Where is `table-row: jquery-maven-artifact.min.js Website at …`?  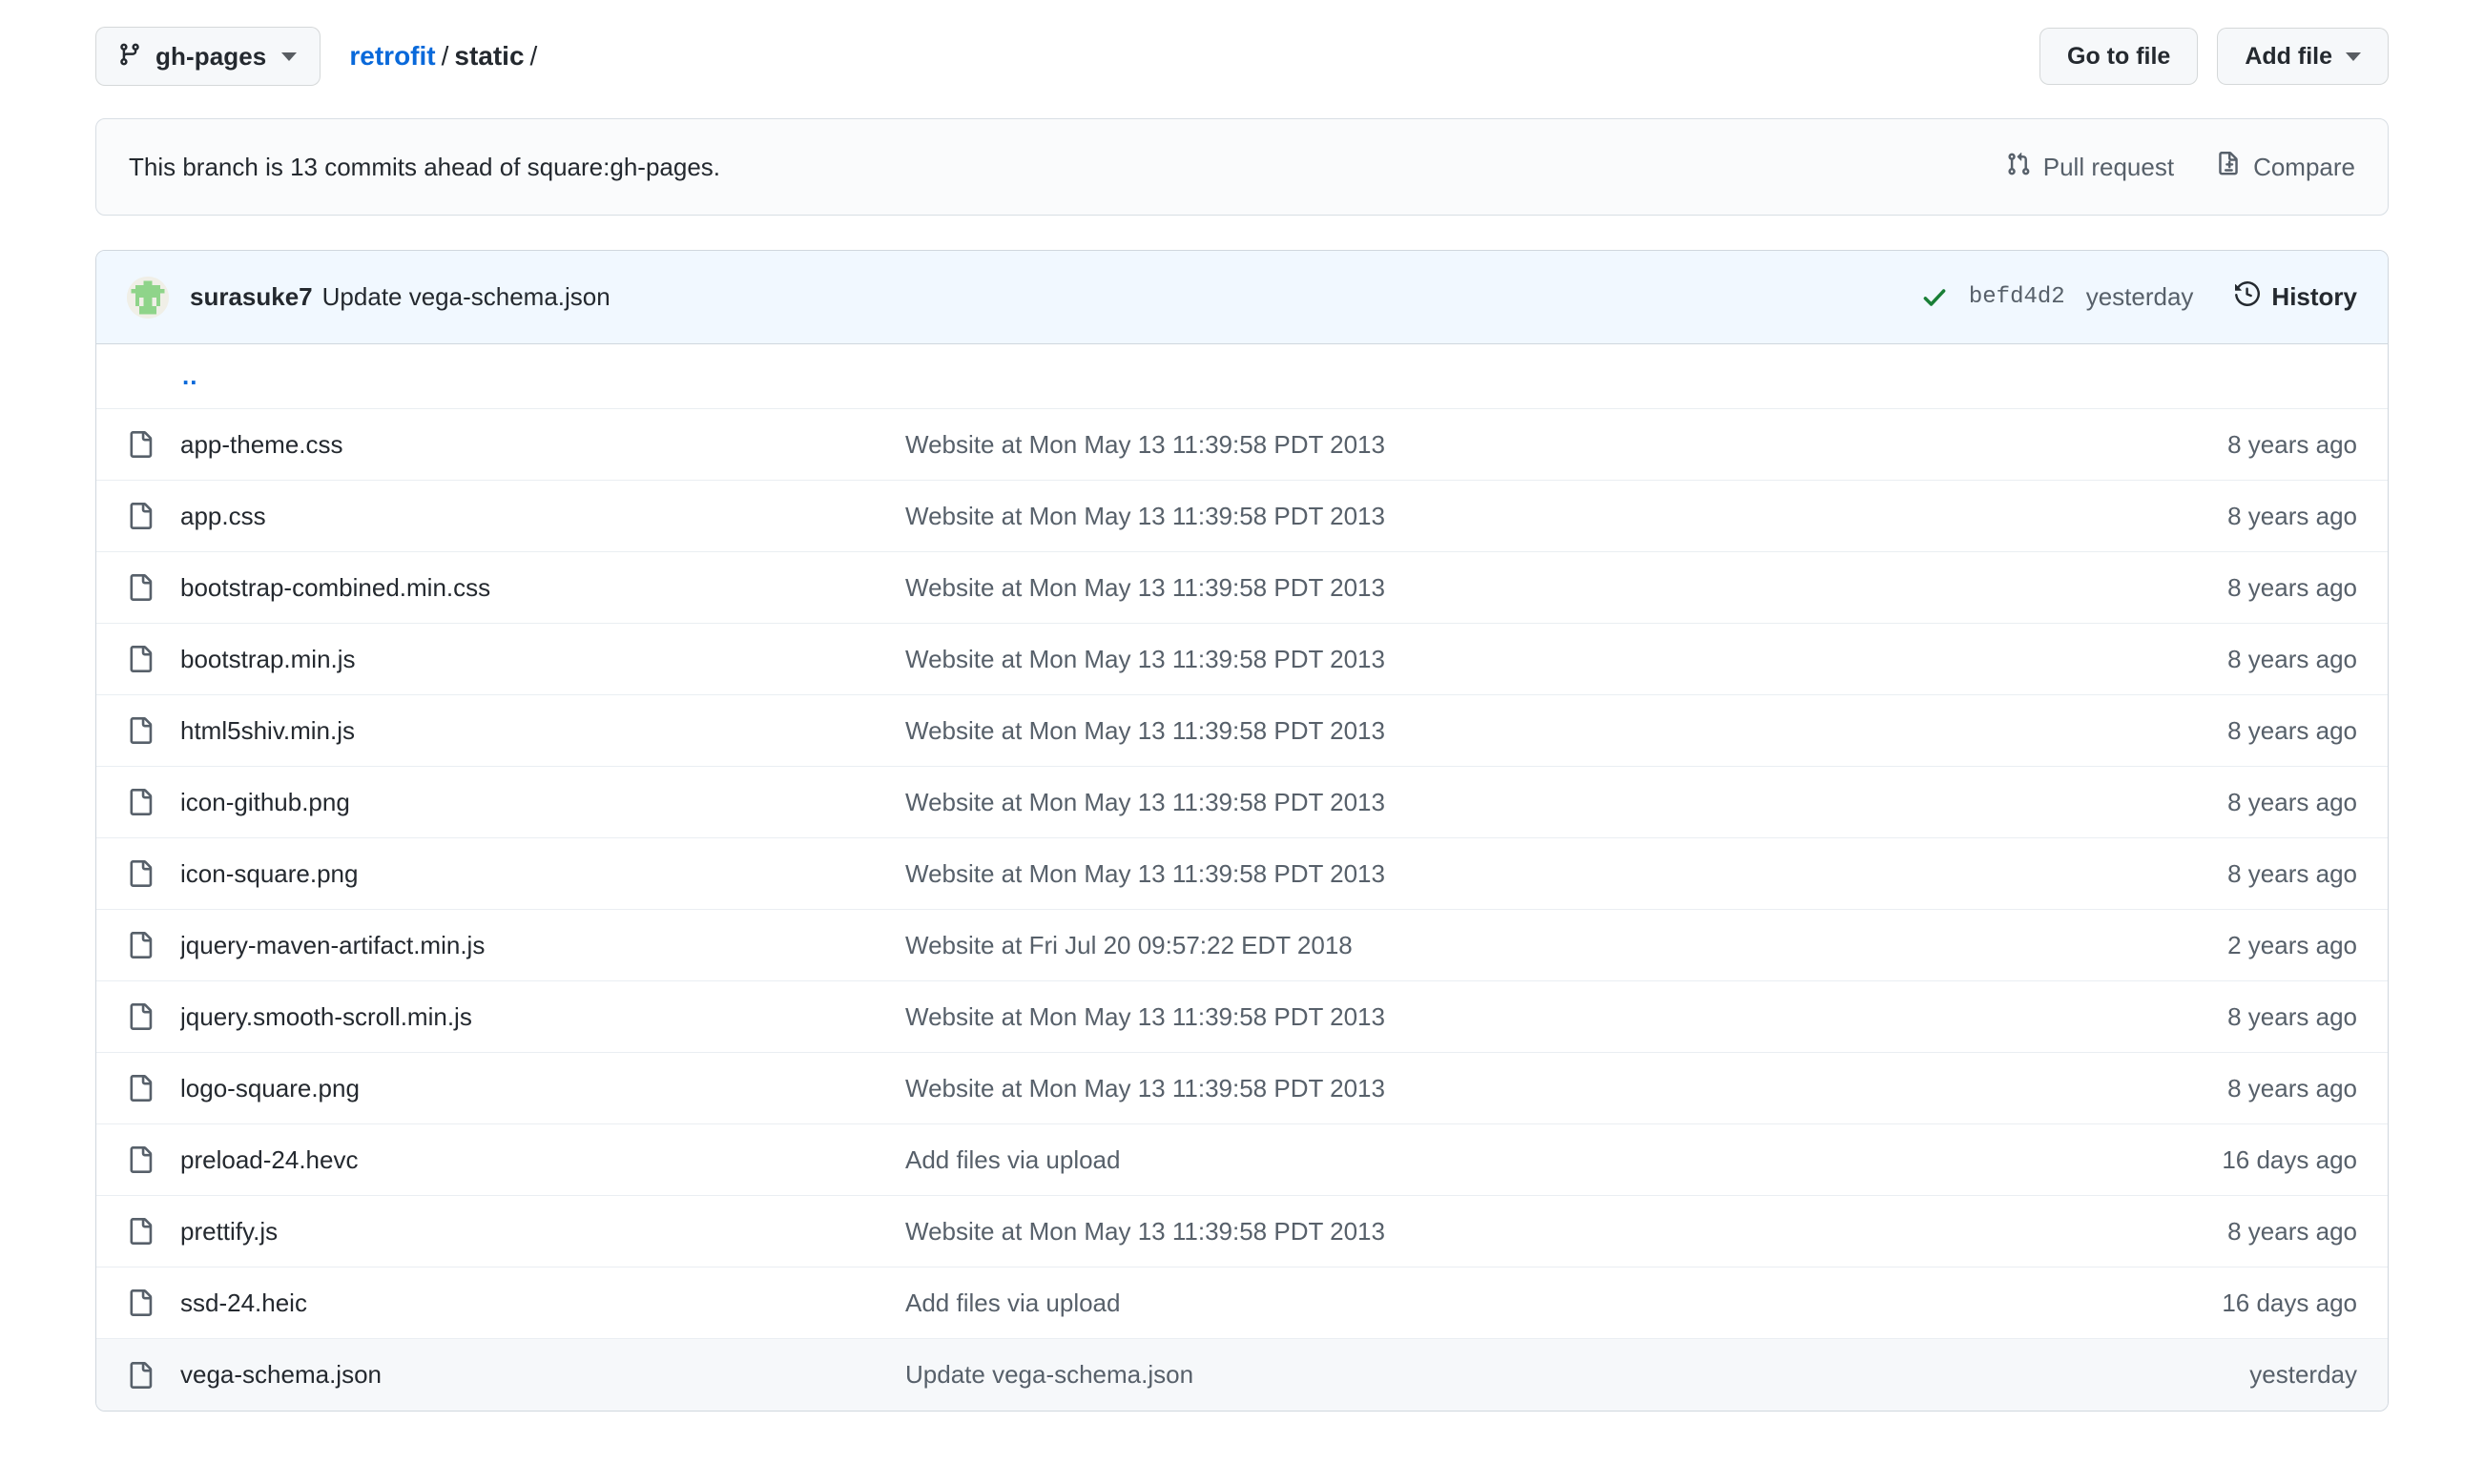 table-row: jquery-maven-artifact.min.js Website at … is located at coordinates (1242, 945).